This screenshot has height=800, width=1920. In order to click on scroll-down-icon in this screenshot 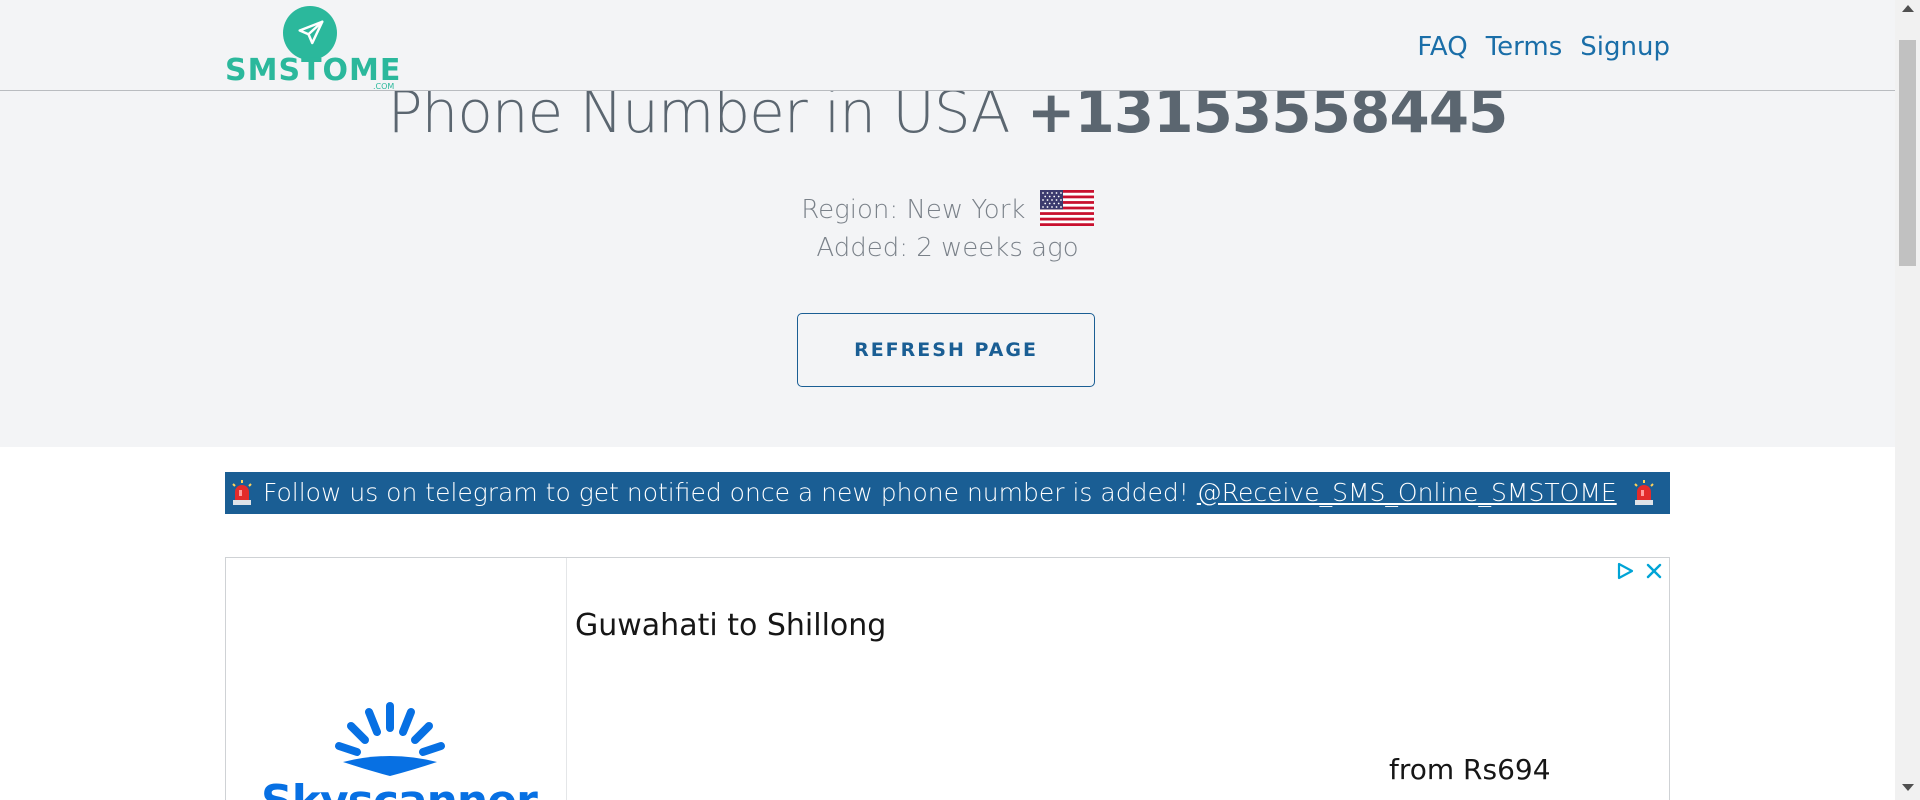, I will do `click(1908, 787)`.